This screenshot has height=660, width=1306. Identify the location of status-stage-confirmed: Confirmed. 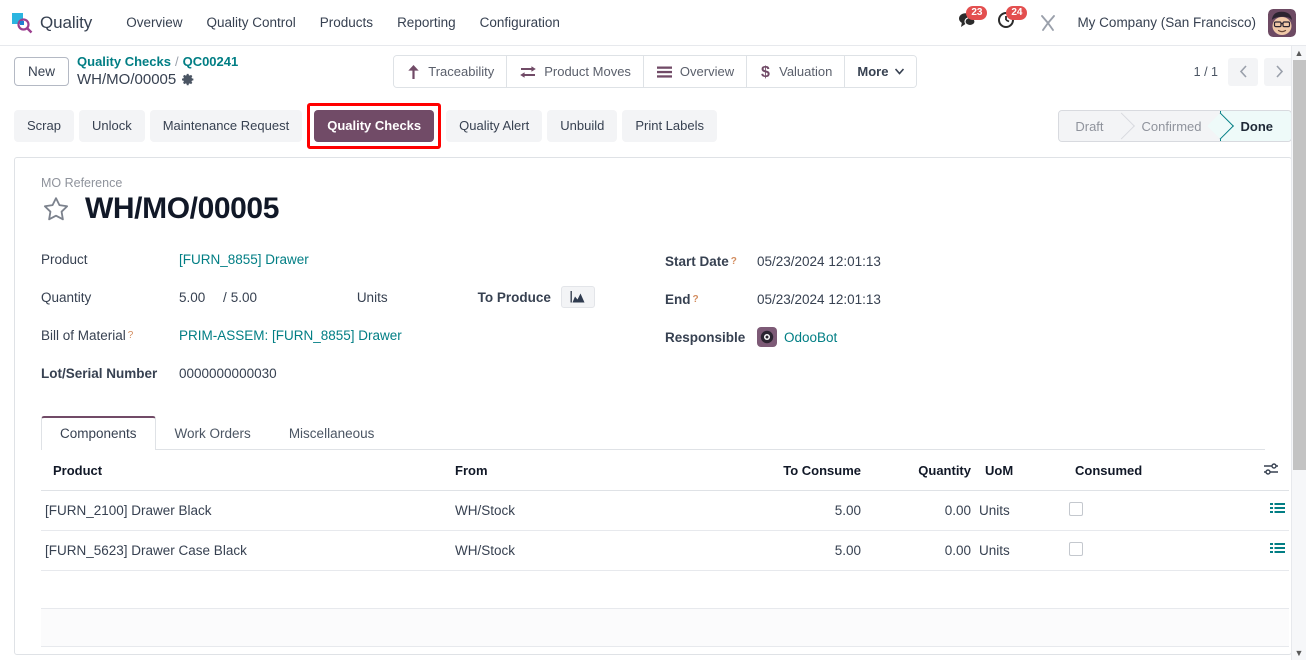
(1170, 126).